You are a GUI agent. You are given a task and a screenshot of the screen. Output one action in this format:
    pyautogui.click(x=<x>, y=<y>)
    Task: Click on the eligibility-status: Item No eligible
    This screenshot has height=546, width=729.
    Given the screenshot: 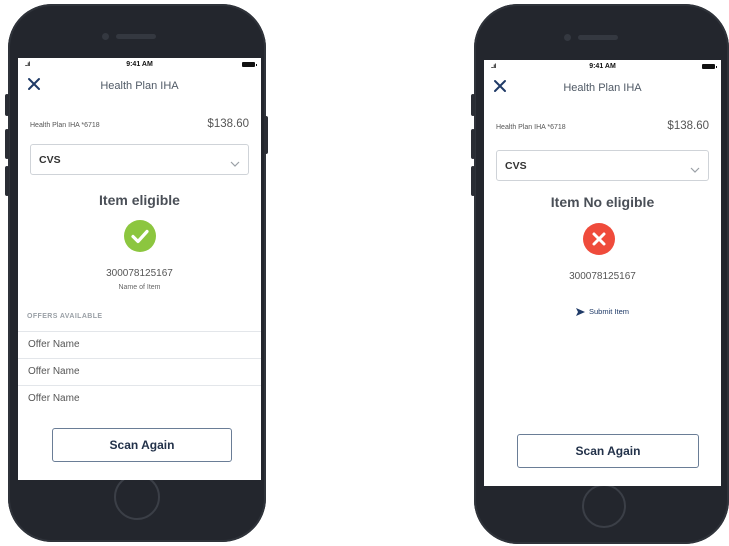 What is the action you would take?
    pyautogui.click(x=602, y=202)
    